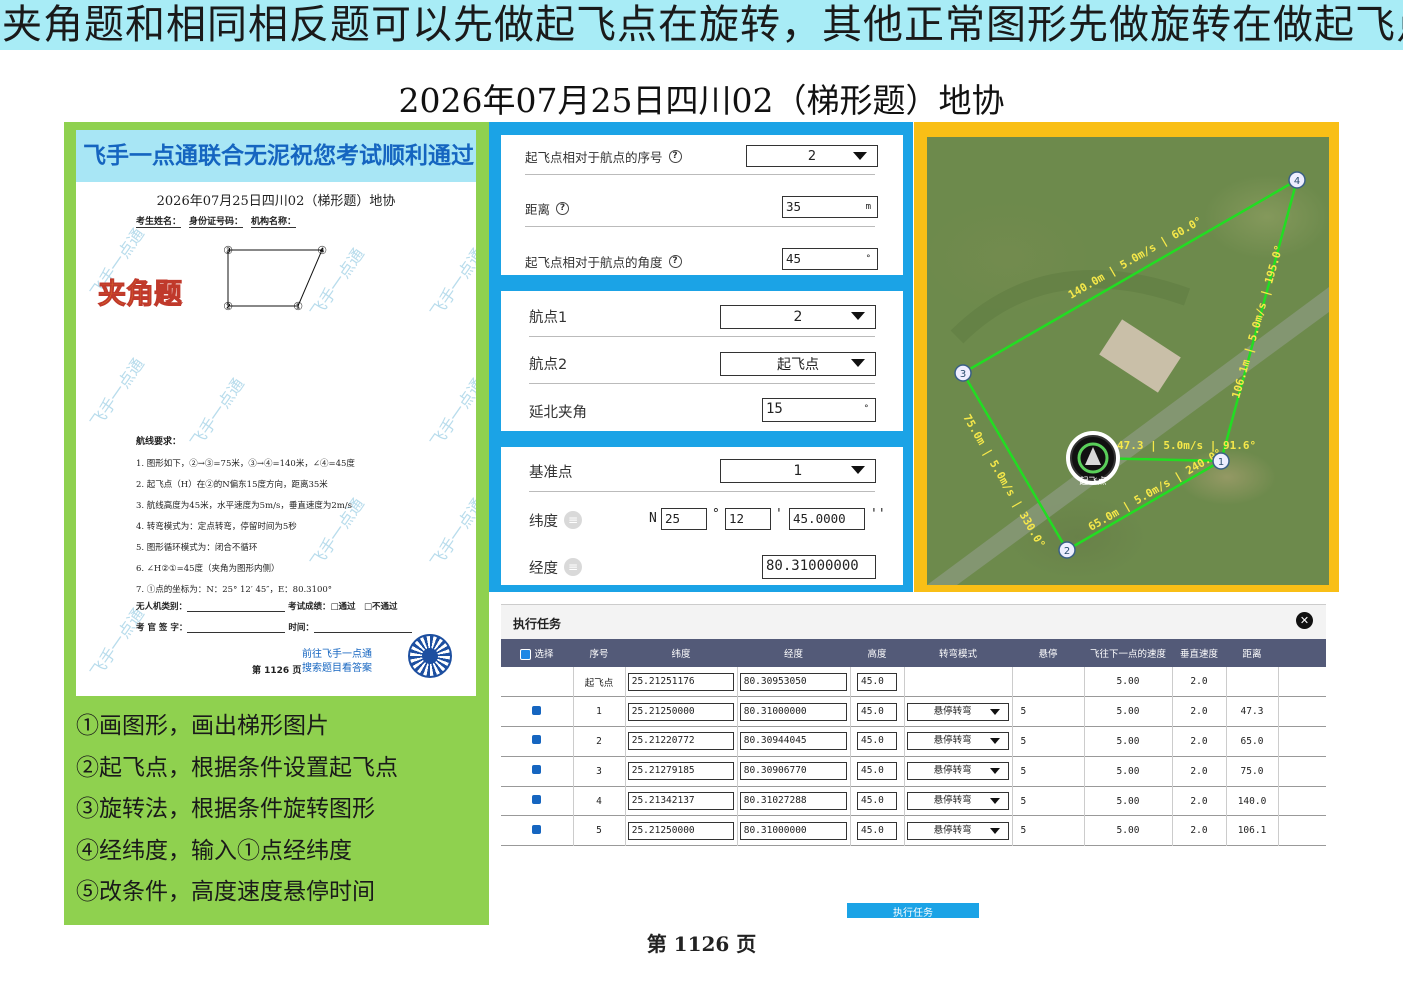 The width and height of the screenshot is (1403, 992). I want to click on table-header: 选择 序号 纬度 经度 高度 转弯模式 悬停 飞往下一点的速度 垂直速度 距离, so click(913, 653).